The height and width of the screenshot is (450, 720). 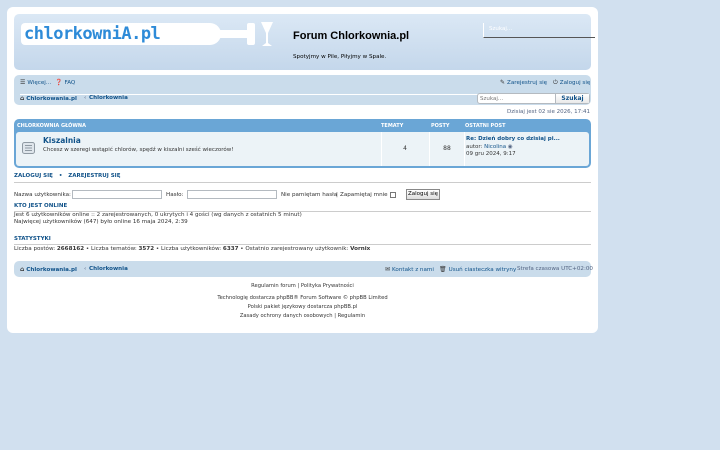 I want to click on last-post-date: 09 gru 2024, 9:17, so click(x=491, y=154).